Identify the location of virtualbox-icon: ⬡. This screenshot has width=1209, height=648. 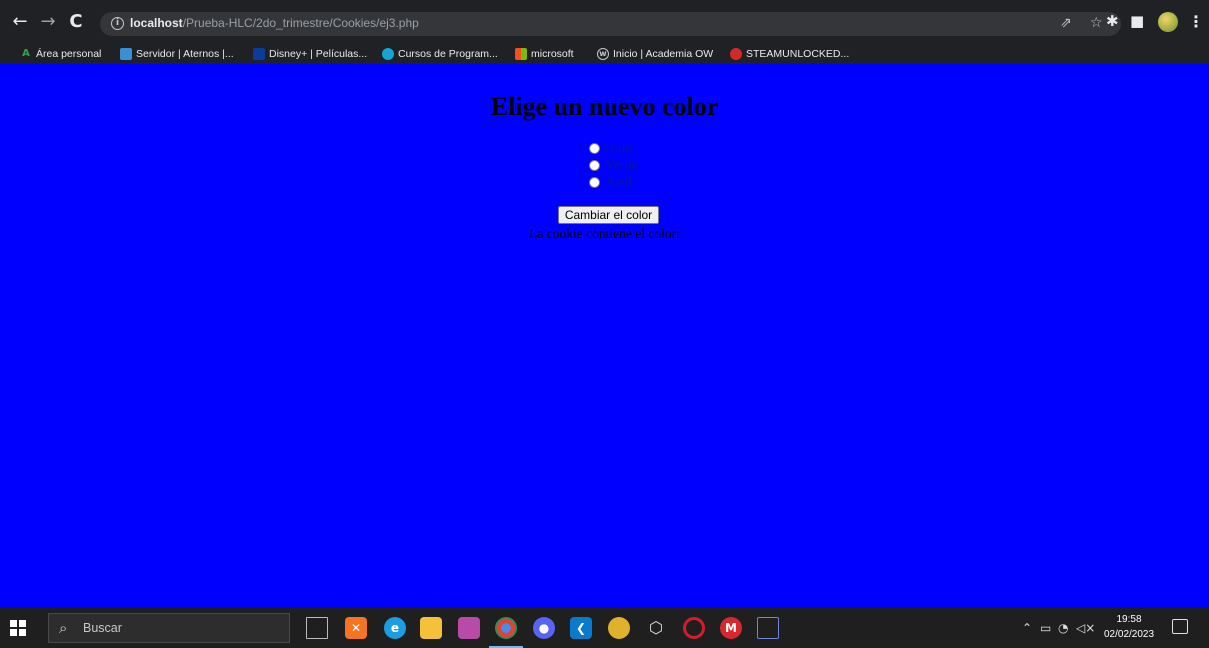
(656, 628).